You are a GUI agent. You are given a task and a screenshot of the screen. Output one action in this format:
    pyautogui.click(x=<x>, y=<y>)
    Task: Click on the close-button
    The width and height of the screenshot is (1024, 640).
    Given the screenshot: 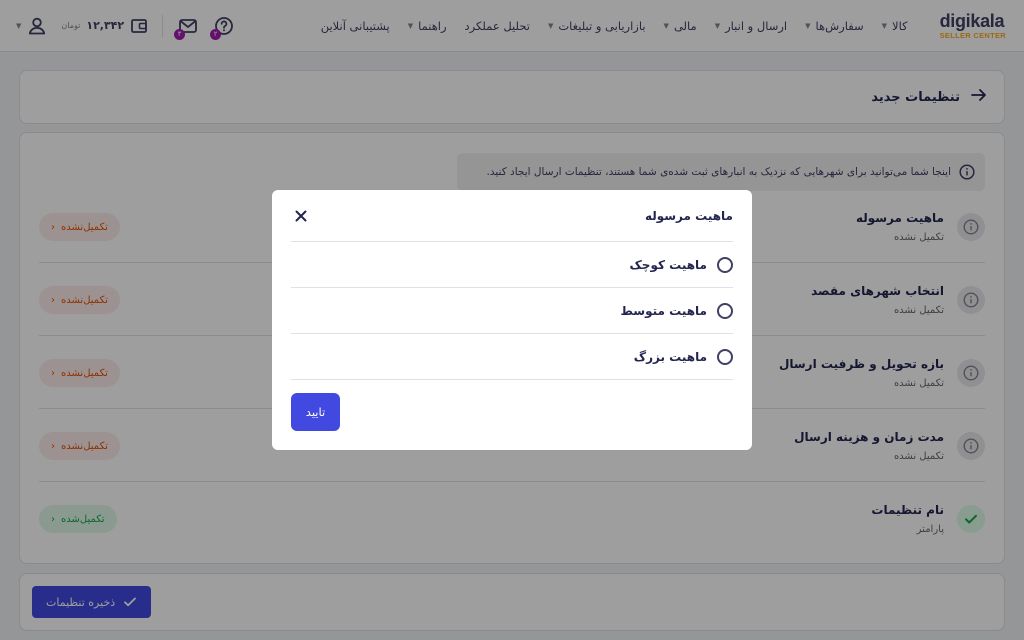 What is the action you would take?
    pyautogui.click(x=301, y=216)
    